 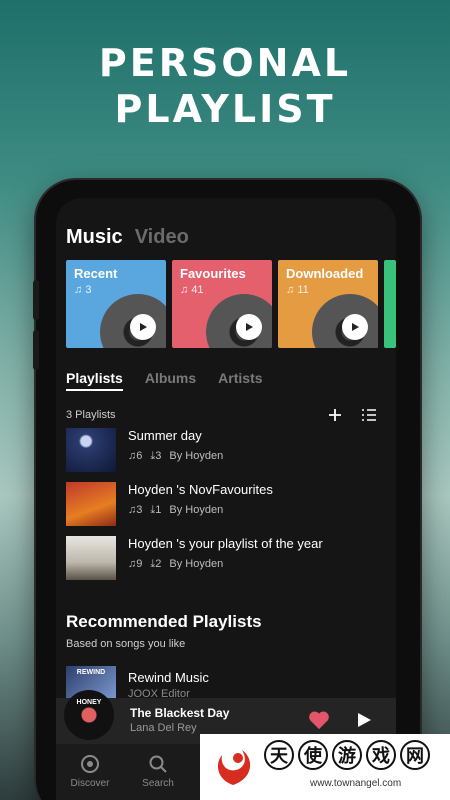 What do you see at coordinates (226, 504) in the screenshot?
I see `playlist-row: Hoyden 's NovFavourites ♫3 ⤓1 By Hoyden` at bounding box center [226, 504].